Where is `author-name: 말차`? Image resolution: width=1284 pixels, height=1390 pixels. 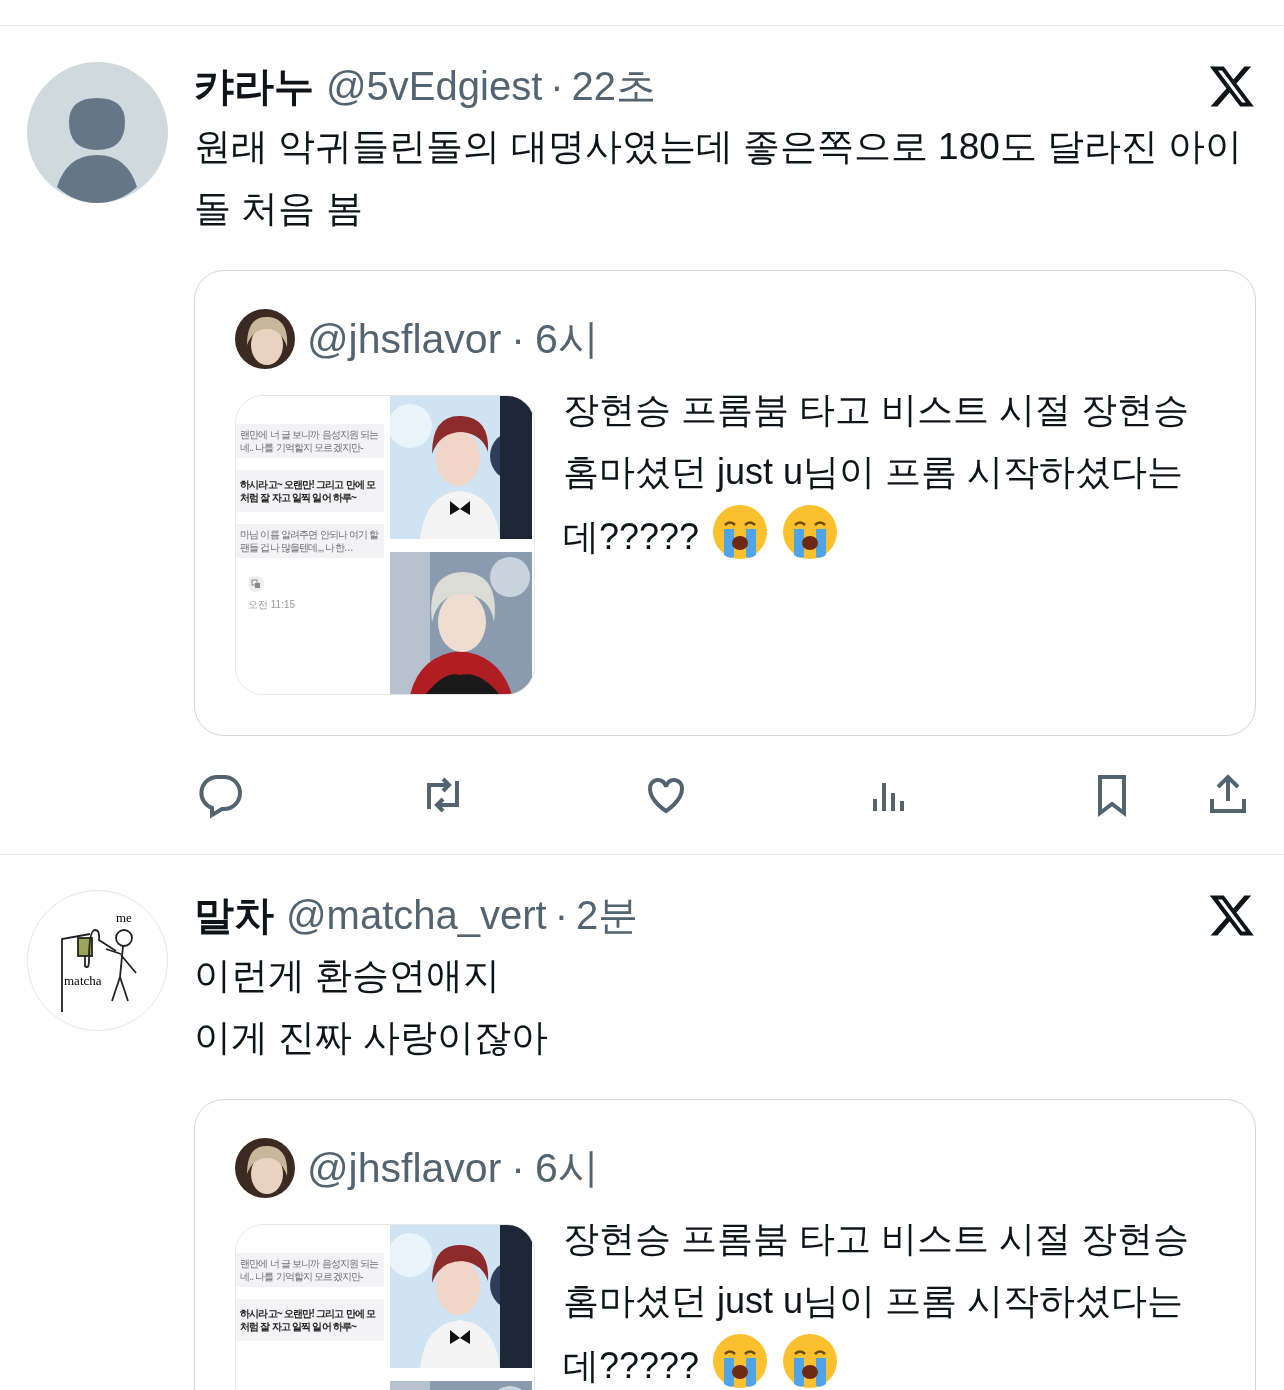
author-name: 말차 is located at coordinates (234, 915).